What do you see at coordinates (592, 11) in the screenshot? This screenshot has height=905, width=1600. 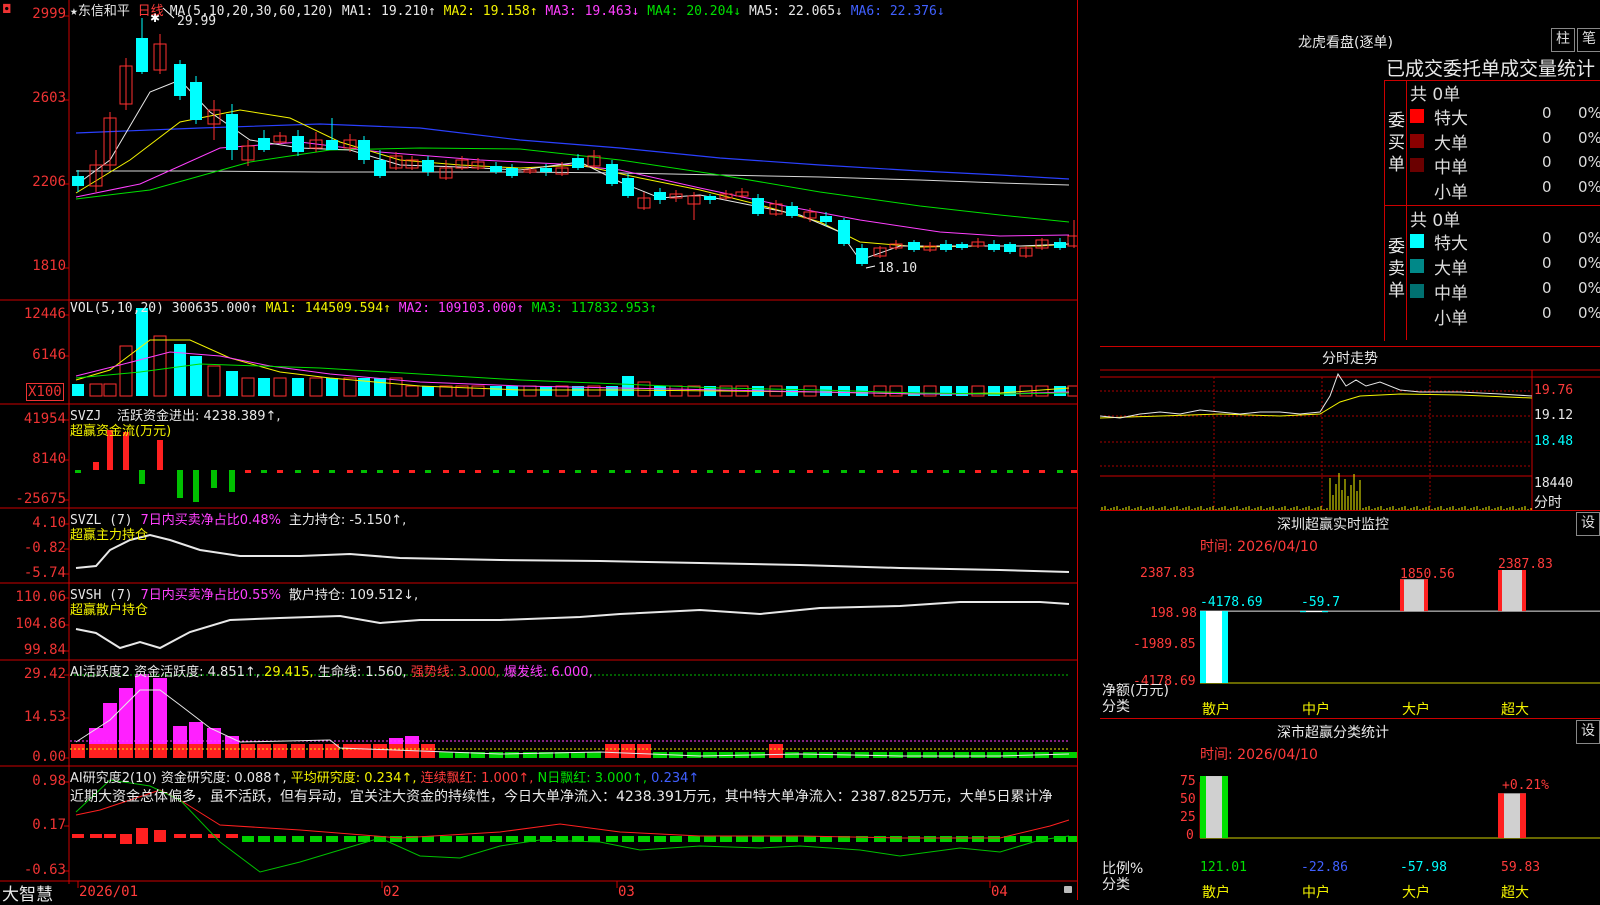 I see `ma3: MA3: 19.463↓` at bounding box center [592, 11].